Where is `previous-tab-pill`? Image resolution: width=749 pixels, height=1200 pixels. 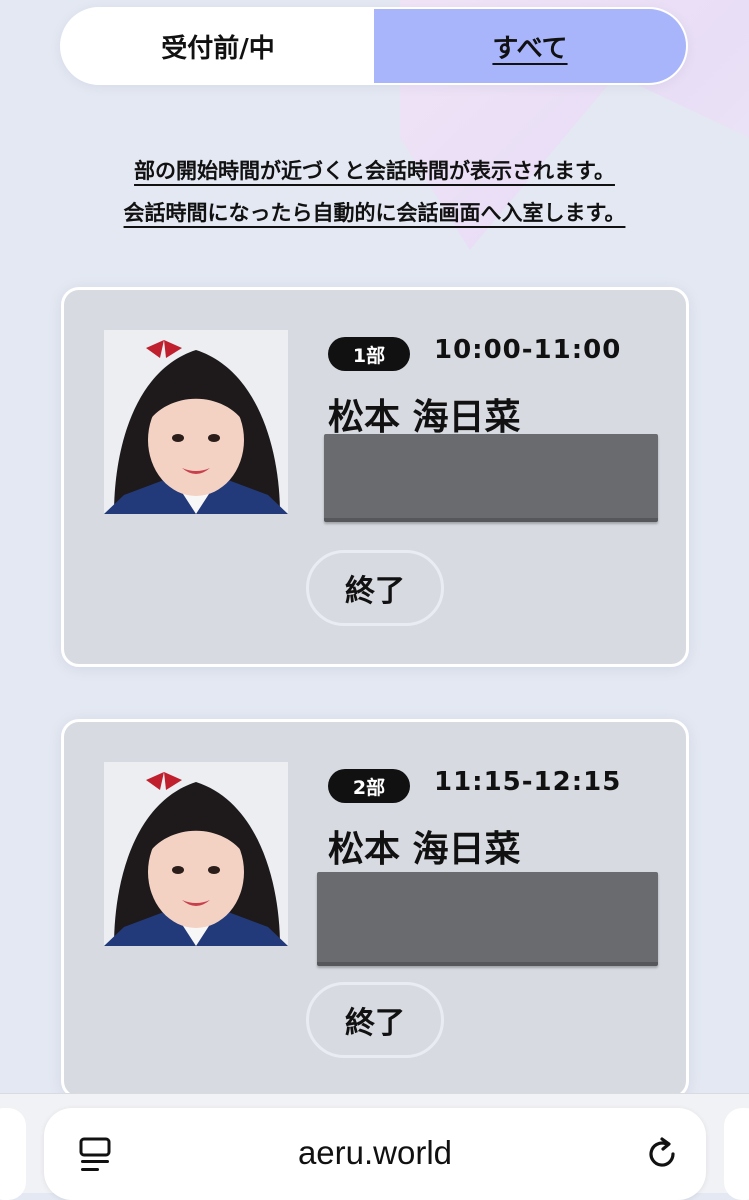 previous-tab-pill is located at coordinates (13, 1154).